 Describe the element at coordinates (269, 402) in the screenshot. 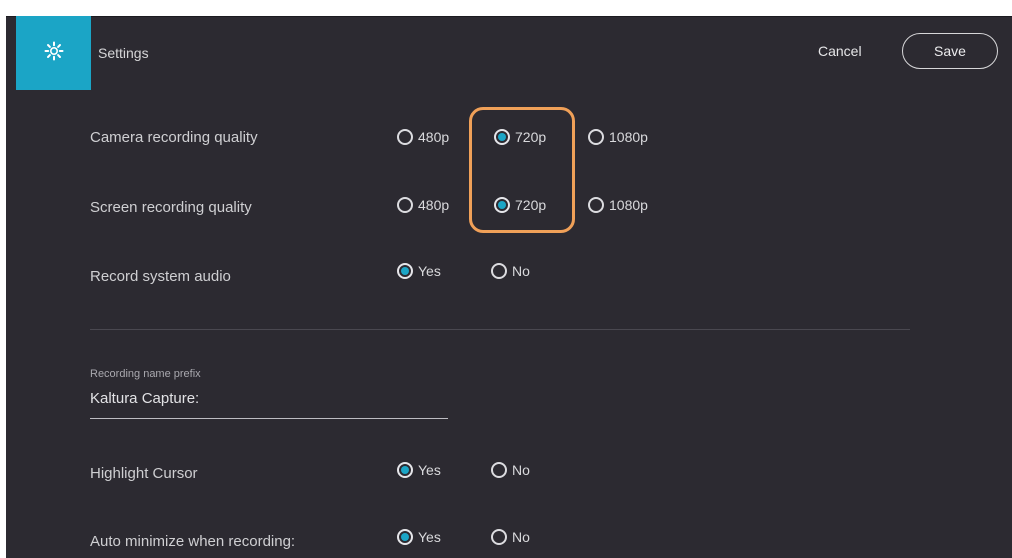

I see `name-prefix-input` at that location.